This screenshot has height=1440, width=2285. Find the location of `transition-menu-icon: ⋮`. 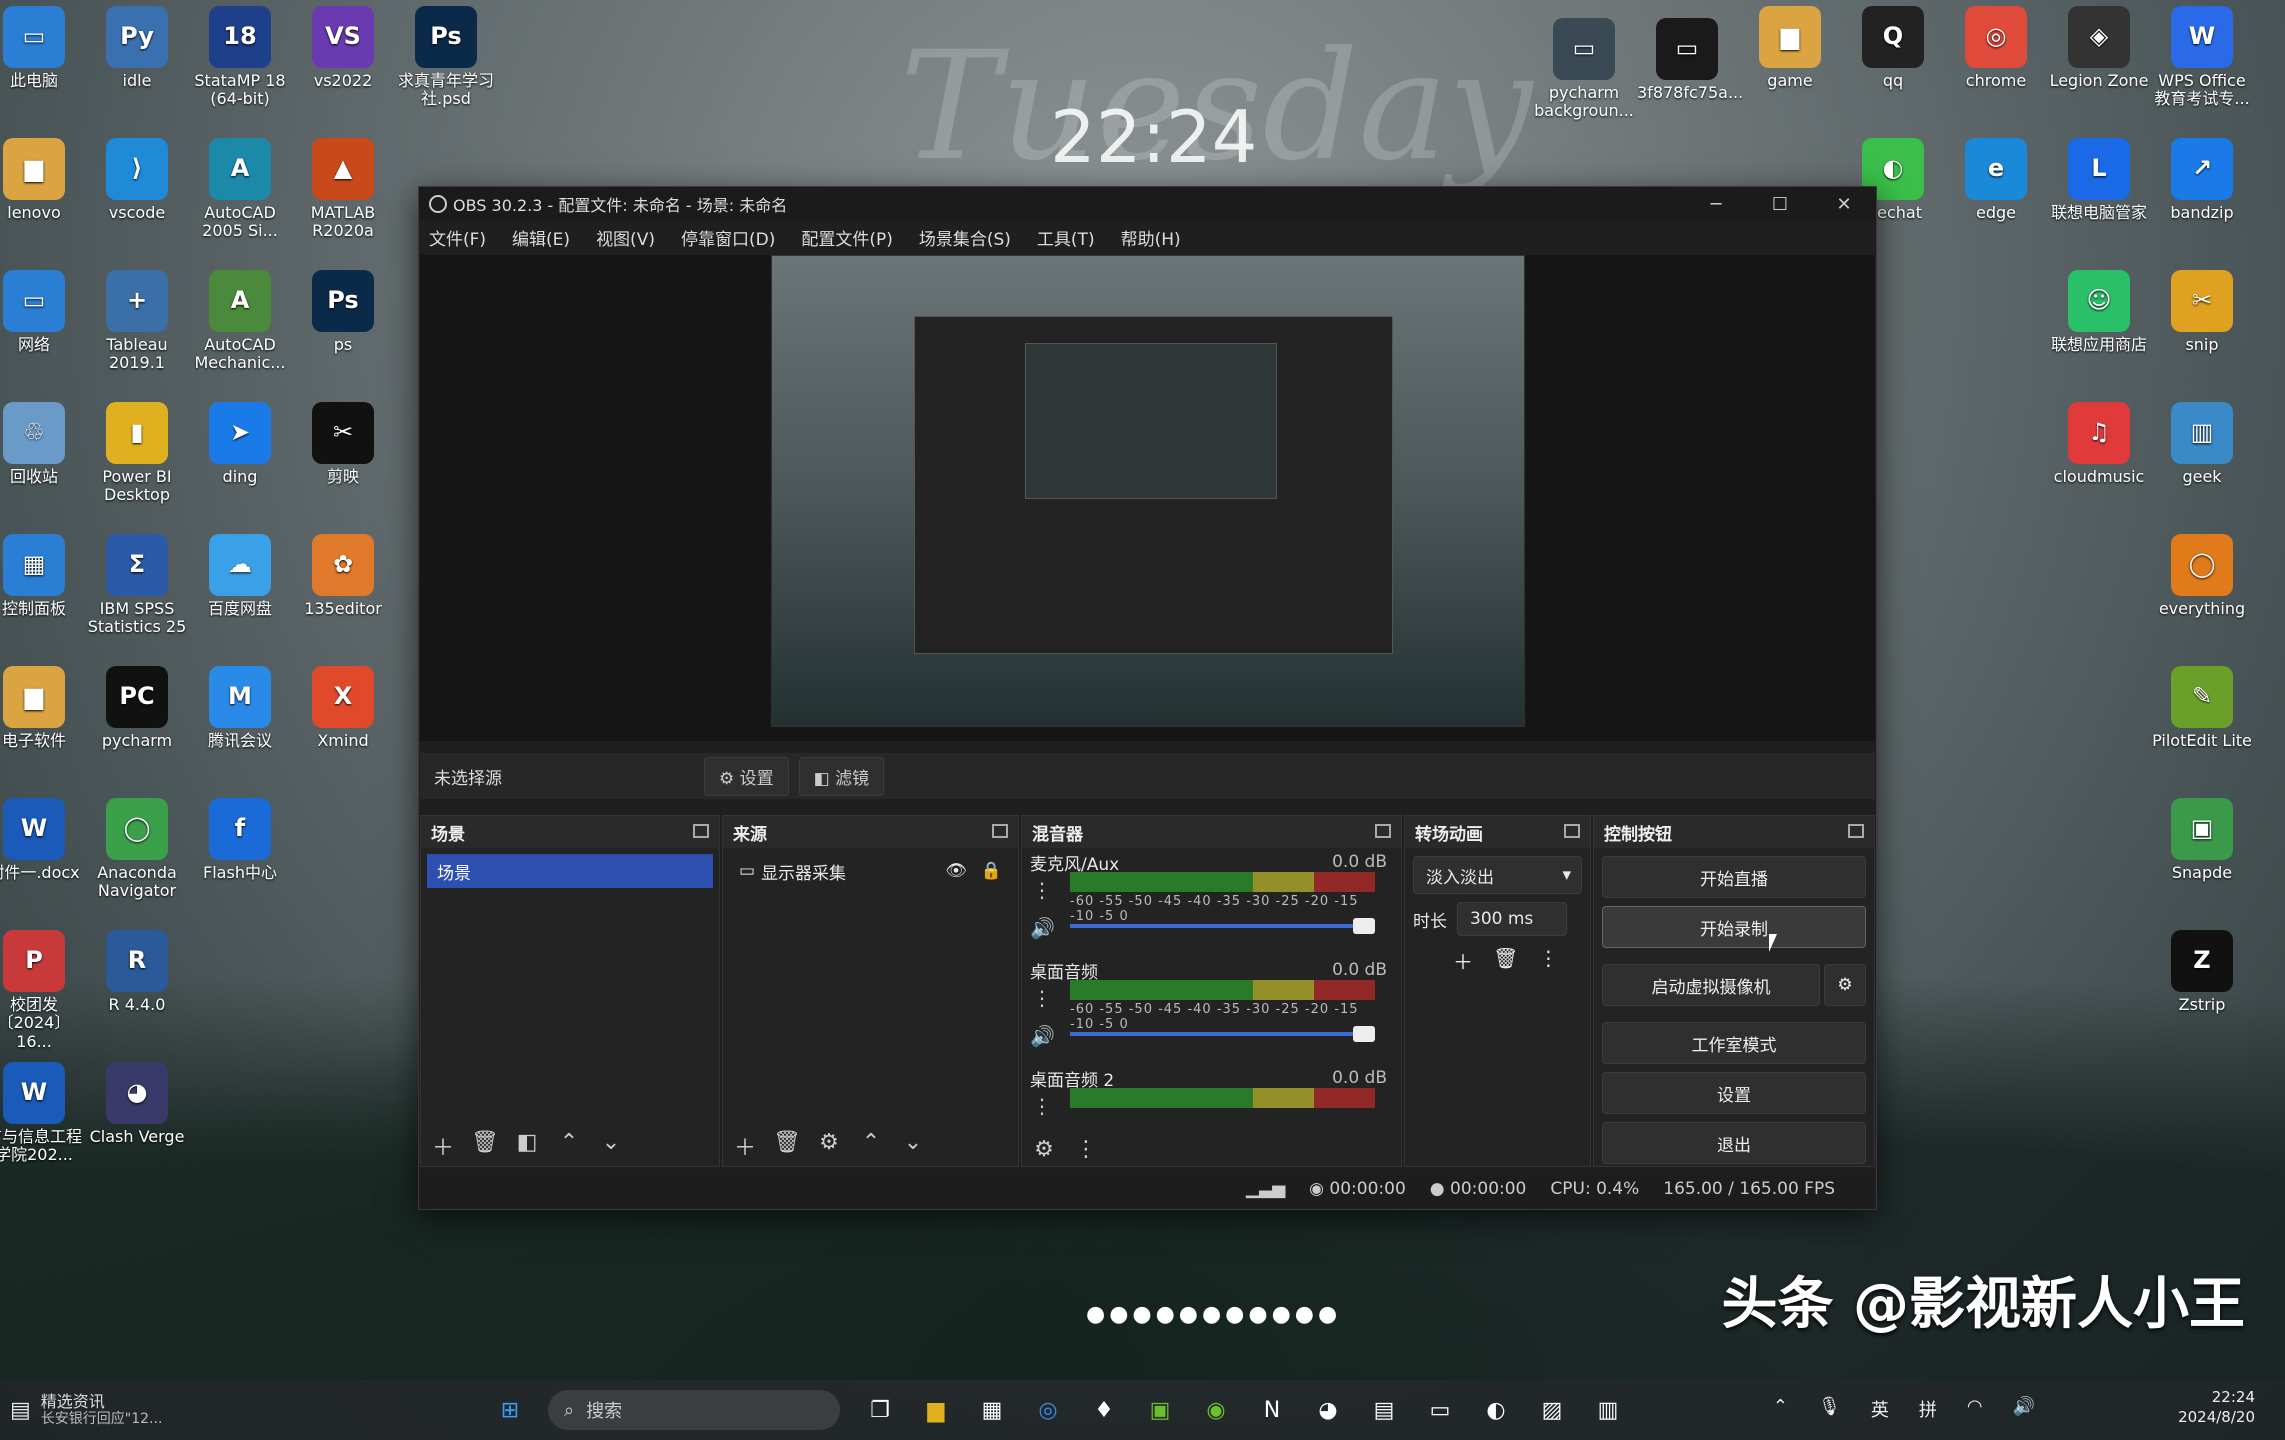

transition-menu-icon: ⋮ is located at coordinates (1548, 960).